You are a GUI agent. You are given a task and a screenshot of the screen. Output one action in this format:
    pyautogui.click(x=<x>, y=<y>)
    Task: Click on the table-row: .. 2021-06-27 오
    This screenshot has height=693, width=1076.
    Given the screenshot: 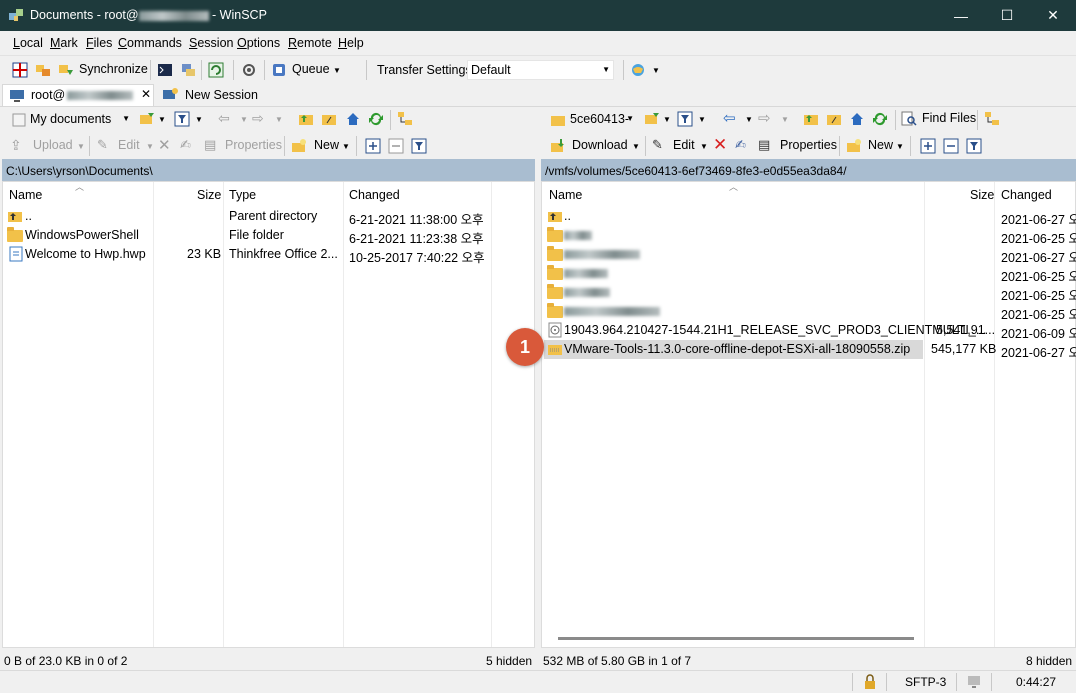 What is the action you would take?
    pyautogui.click(x=809, y=217)
    